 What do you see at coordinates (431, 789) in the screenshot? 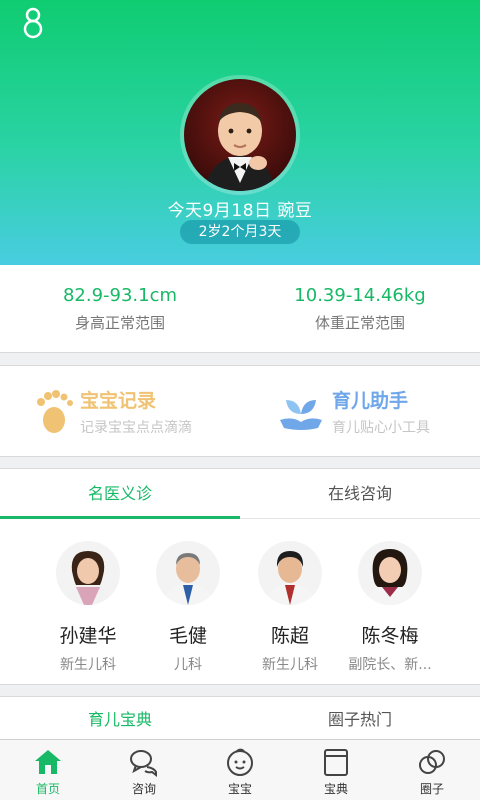
I see `nav-circle-label: 圈子` at bounding box center [431, 789].